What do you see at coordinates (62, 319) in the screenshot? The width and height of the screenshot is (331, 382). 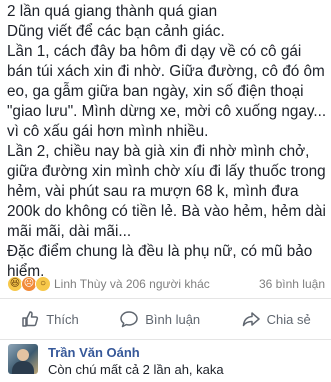 I see `like-label: Thích` at bounding box center [62, 319].